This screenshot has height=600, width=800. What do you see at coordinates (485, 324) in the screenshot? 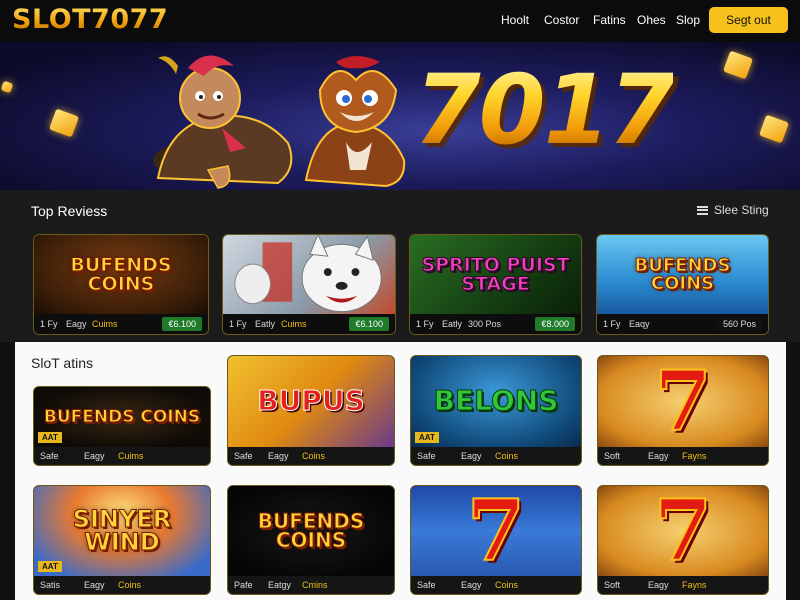
I see `meta-reward: 300 Pos` at bounding box center [485, 324].